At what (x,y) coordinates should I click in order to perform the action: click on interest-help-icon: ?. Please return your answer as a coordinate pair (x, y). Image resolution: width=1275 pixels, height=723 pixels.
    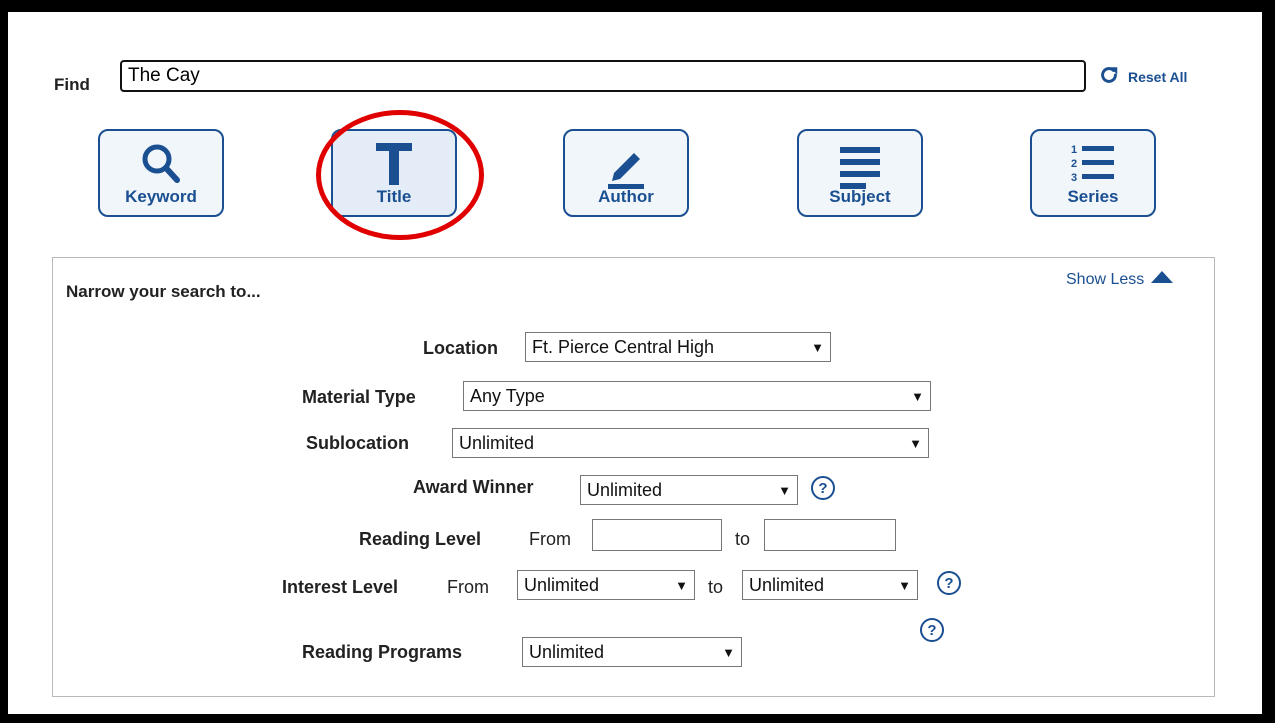
    Looking at the image, I should click on (949, 583).